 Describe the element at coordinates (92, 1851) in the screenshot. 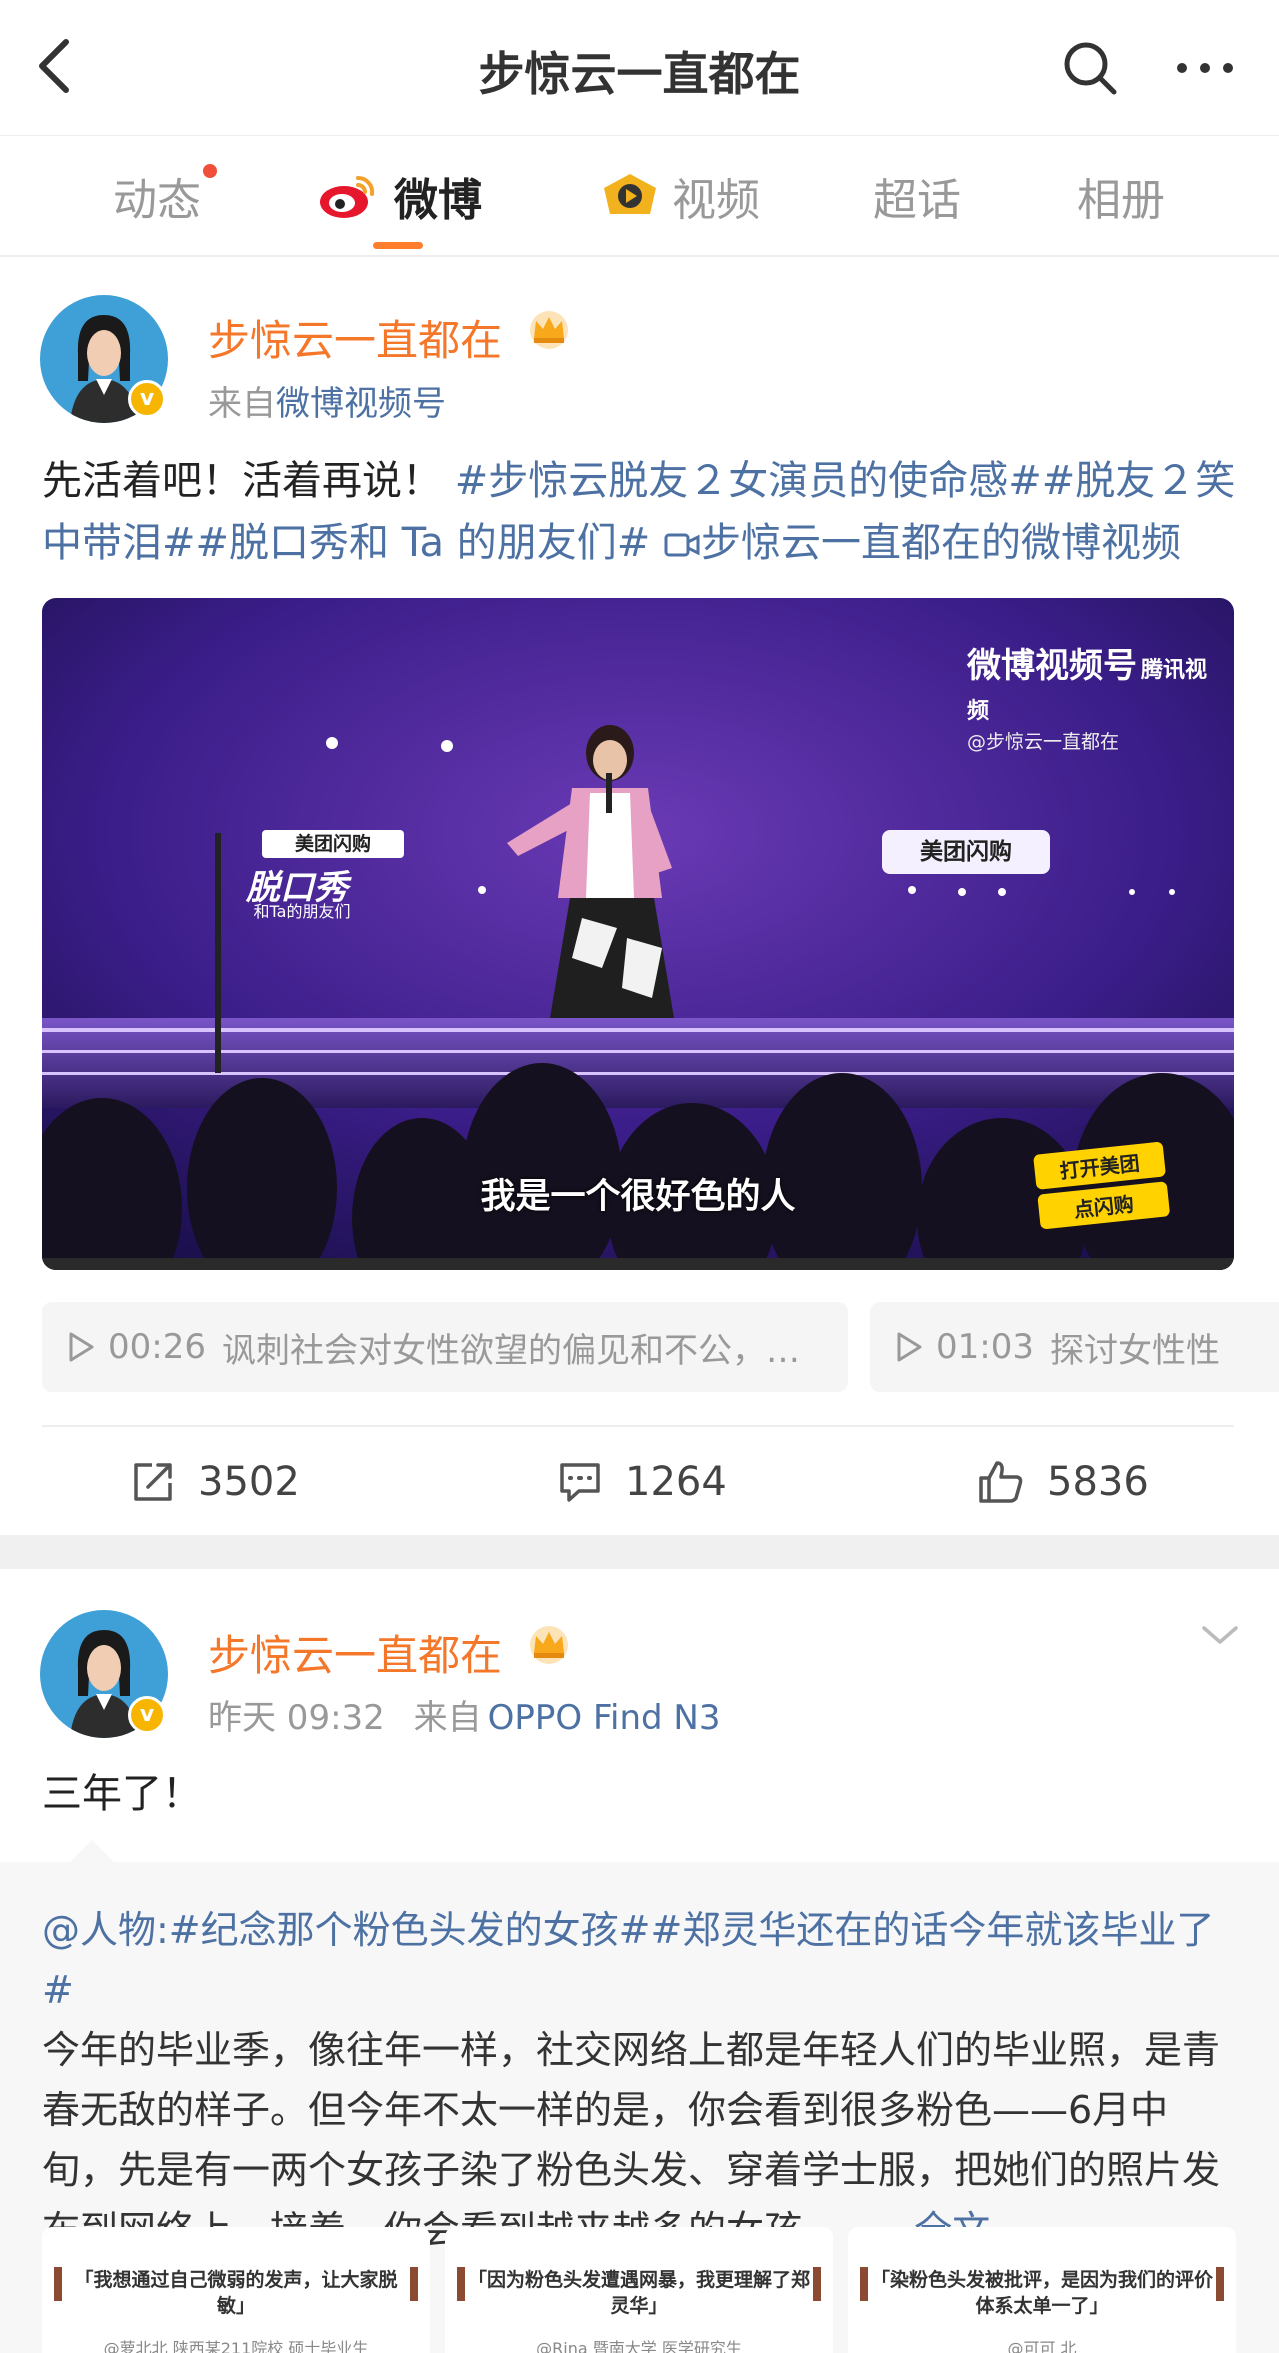

I see `repost-notch` at that location.